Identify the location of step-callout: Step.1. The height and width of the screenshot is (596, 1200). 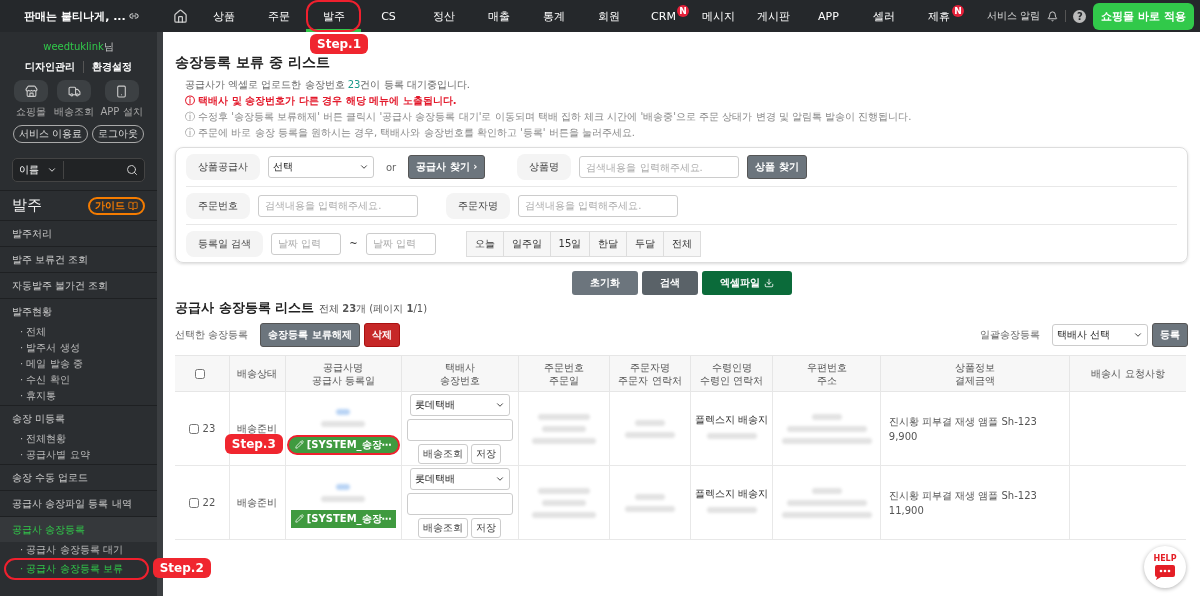
(339, 44).